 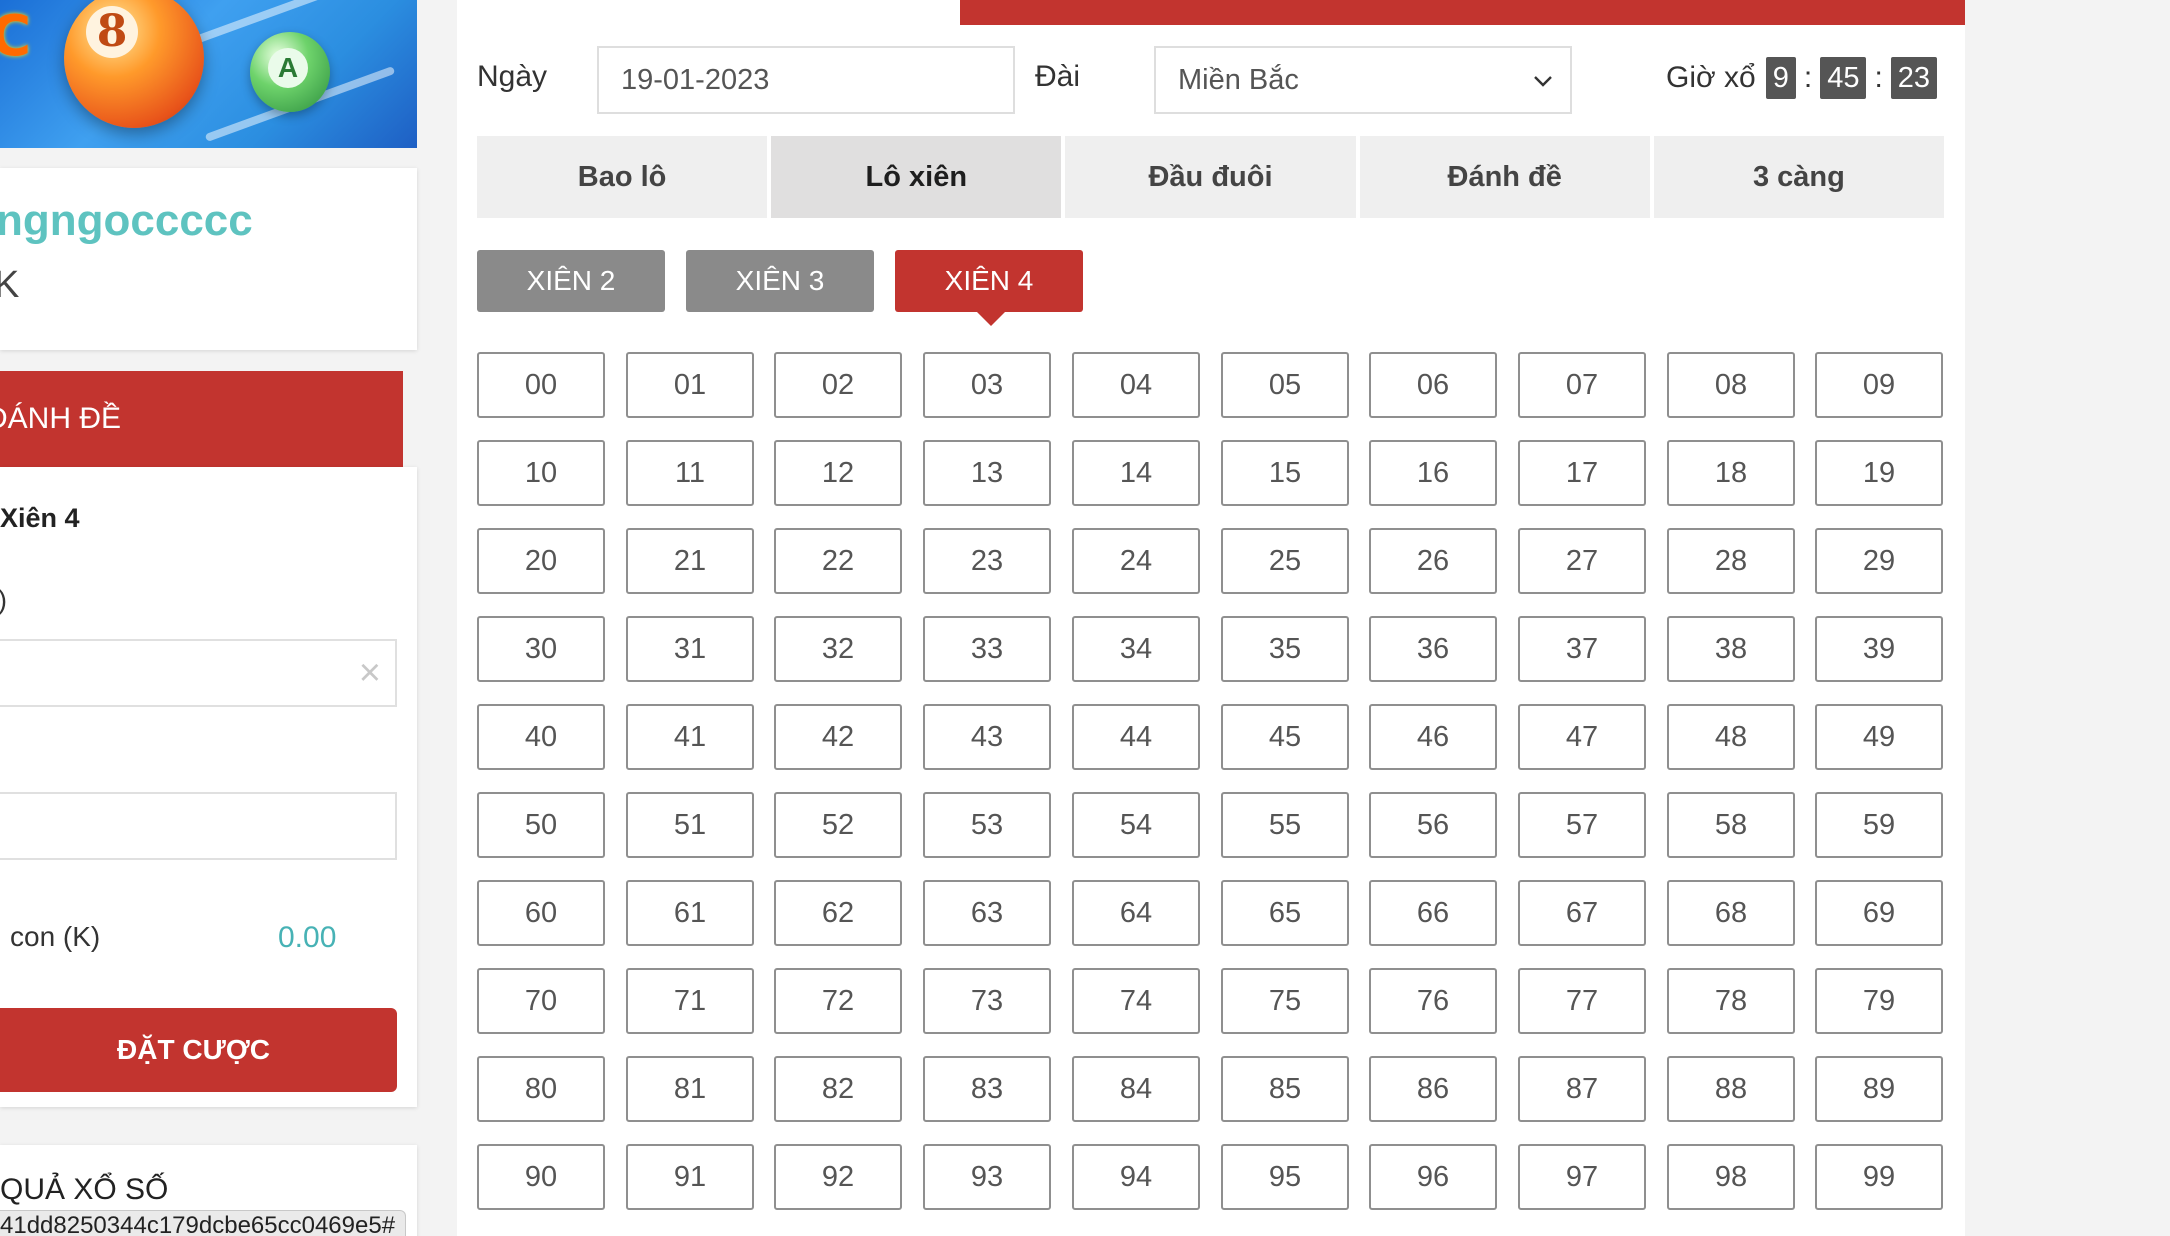 What do you see at coordinates (1731, 1001) in the screenshot?
I see `number-button: 78` at bounding box center [1731, 1001].